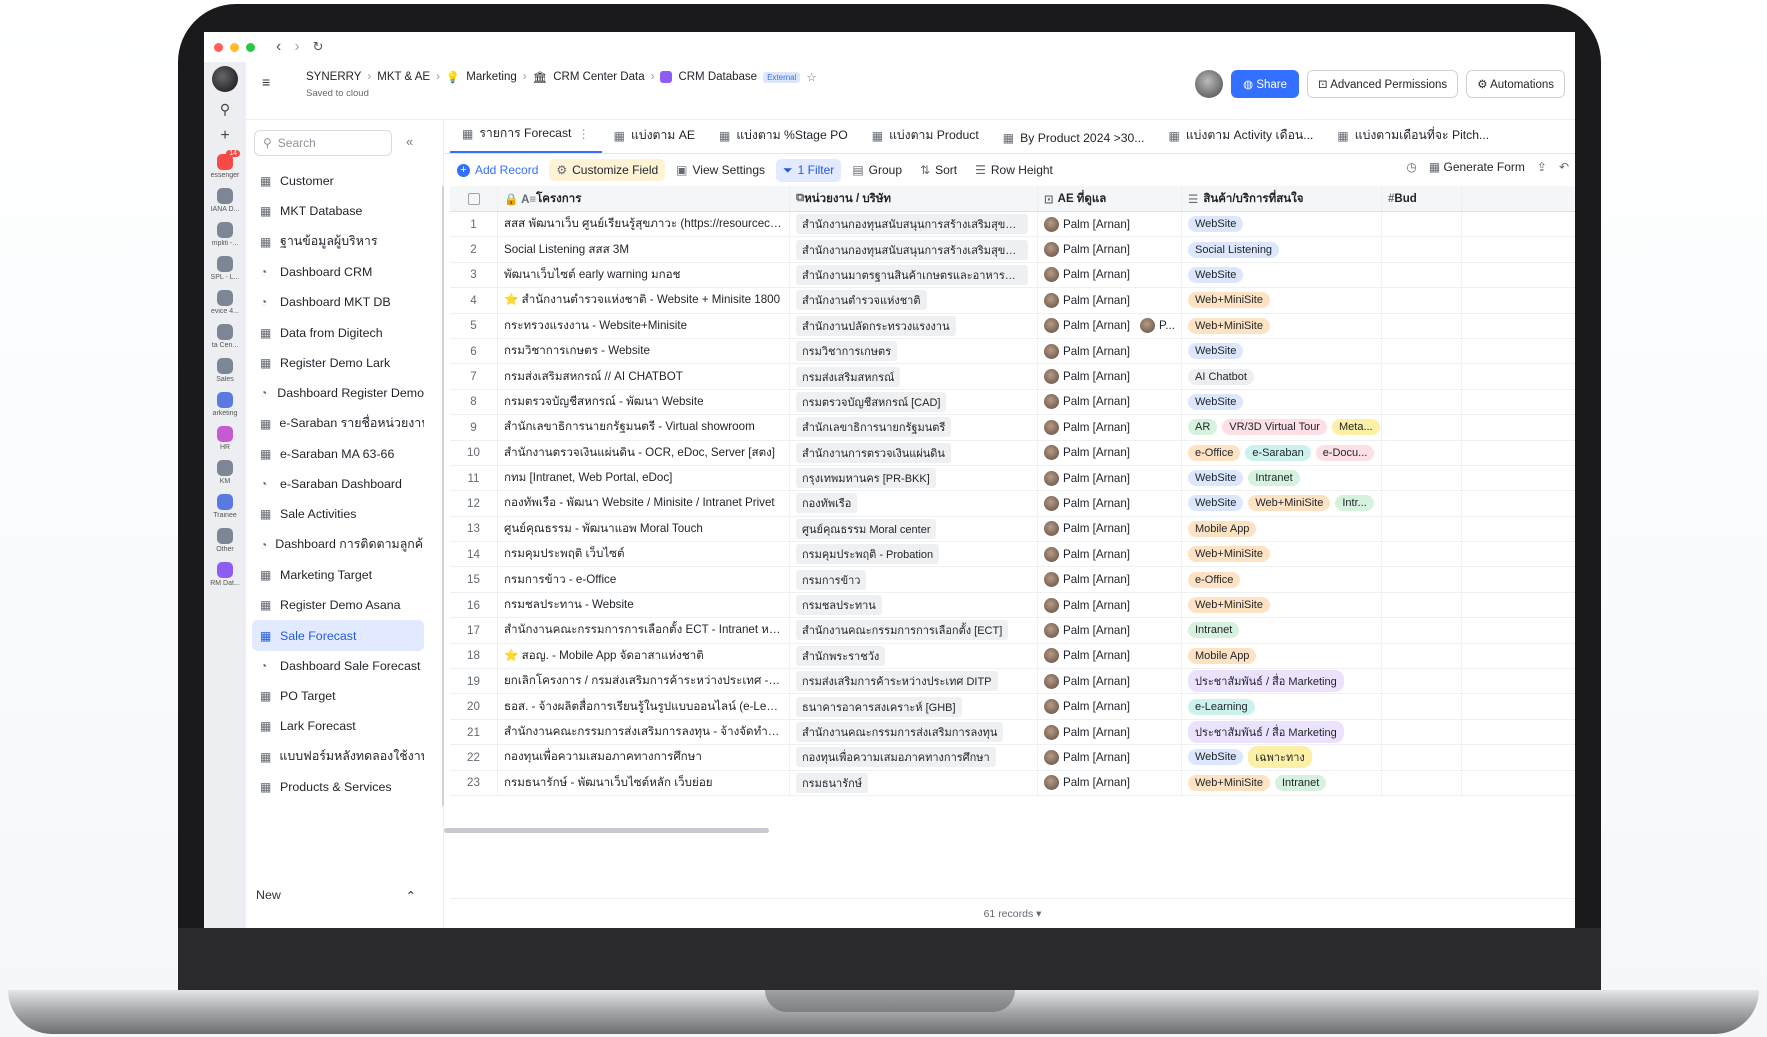 The height and width of the screenshot is (1037, 1767). I want to click on sort-button: ⇅ Sort, so click(938, 170).